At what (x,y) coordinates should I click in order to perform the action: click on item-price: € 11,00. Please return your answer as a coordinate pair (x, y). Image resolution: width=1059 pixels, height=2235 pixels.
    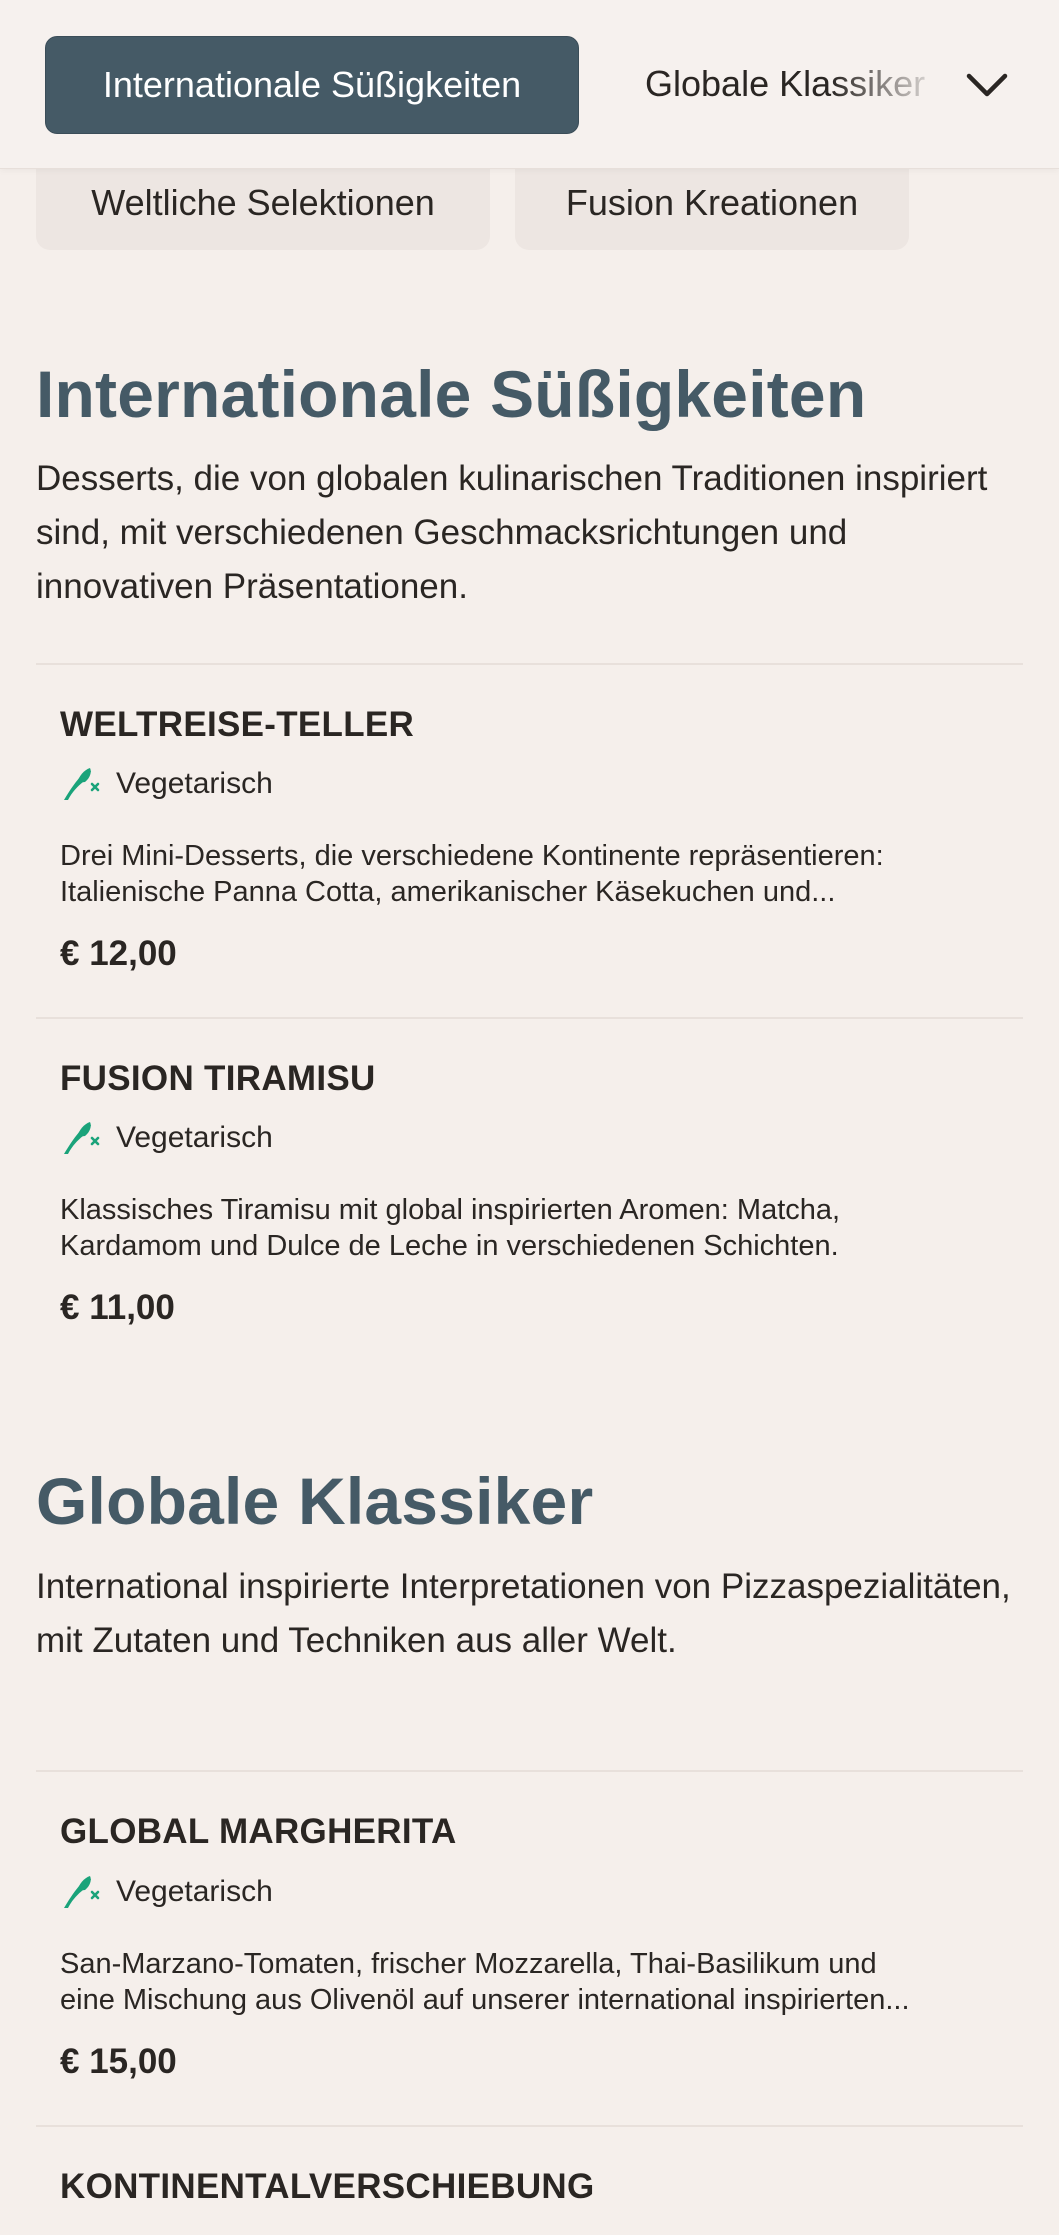
    Looking at the image, I should click on (117, 1307).